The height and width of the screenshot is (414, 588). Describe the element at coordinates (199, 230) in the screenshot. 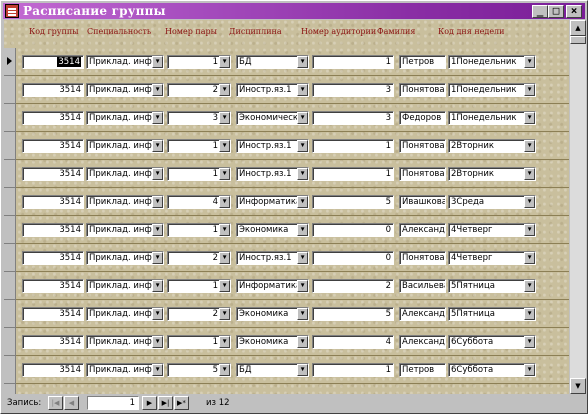

I see `pair-number-combo: 1` at that location.